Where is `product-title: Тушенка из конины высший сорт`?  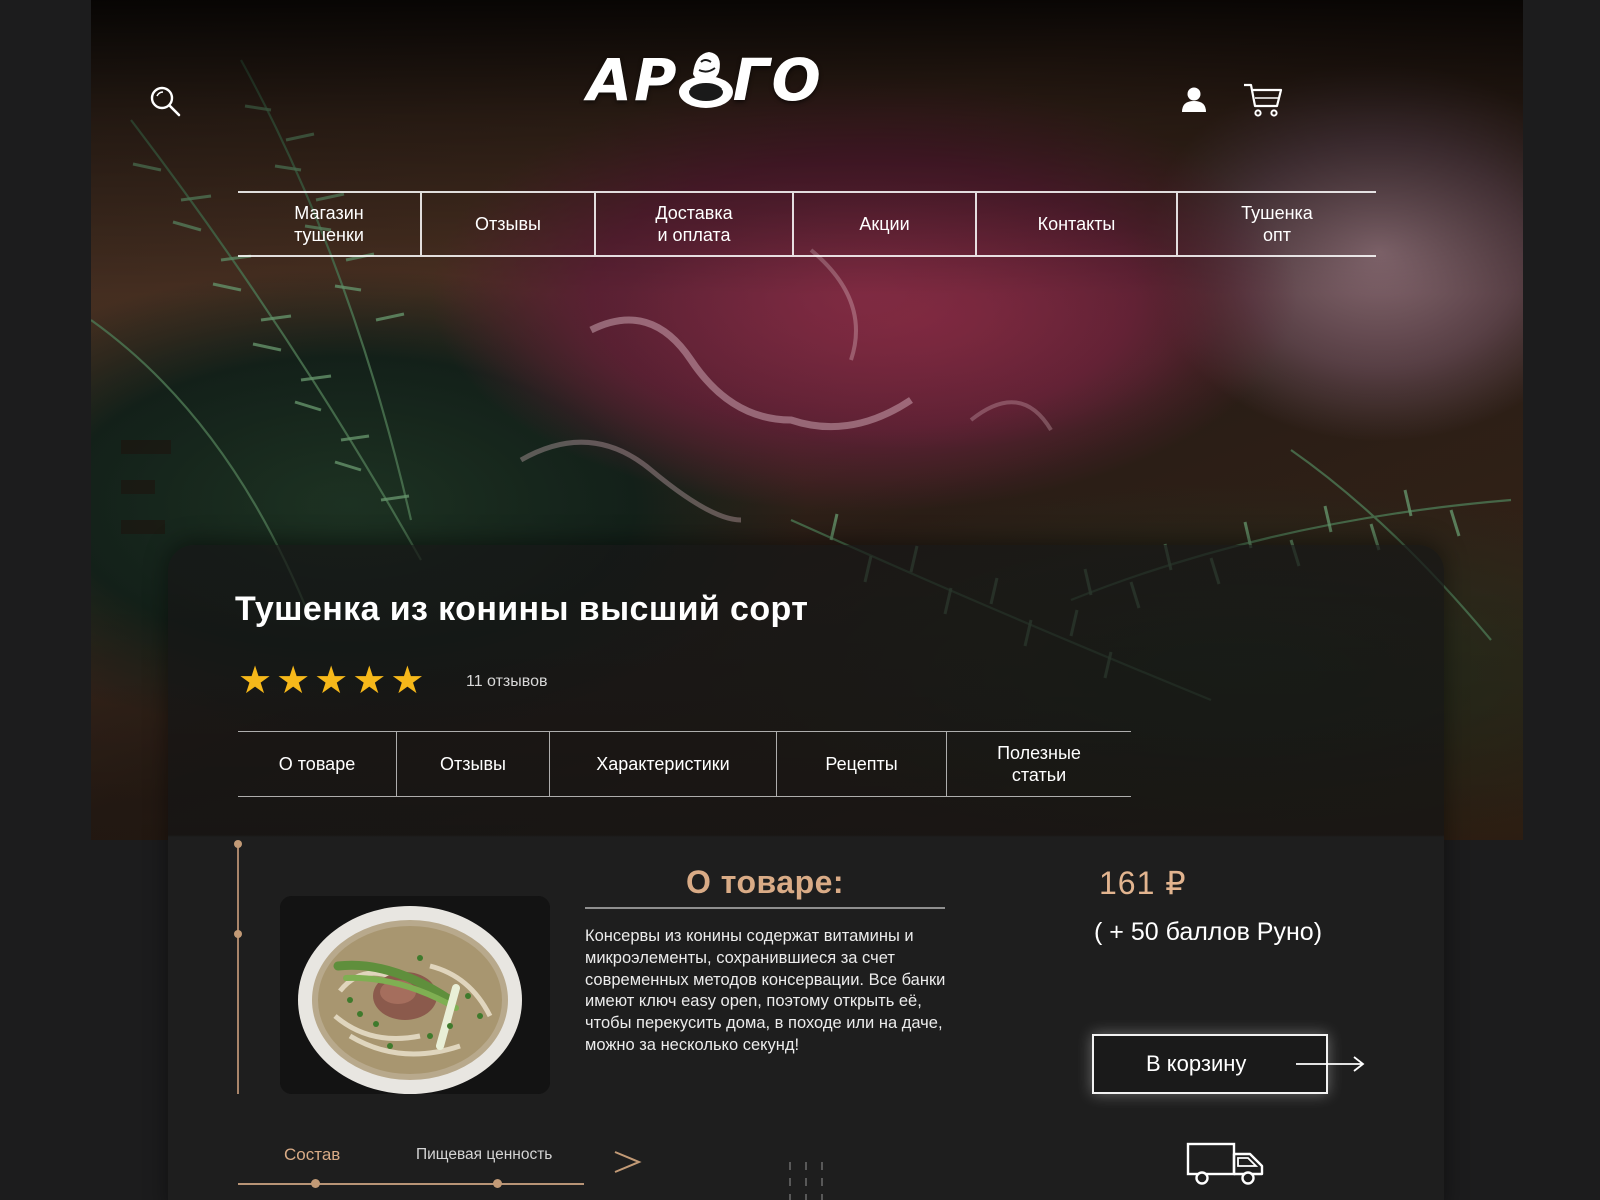
product-title: Тушенка из конины высший сорт is located at coordinates (522, 609).